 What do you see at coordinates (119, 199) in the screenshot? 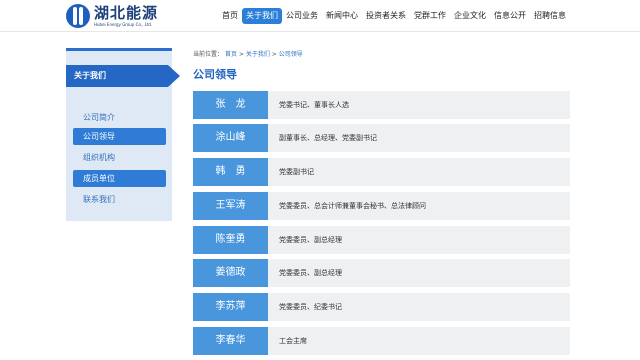
I see `sidebar-item-contact: 联系我们` at bounding box center [119, 199].